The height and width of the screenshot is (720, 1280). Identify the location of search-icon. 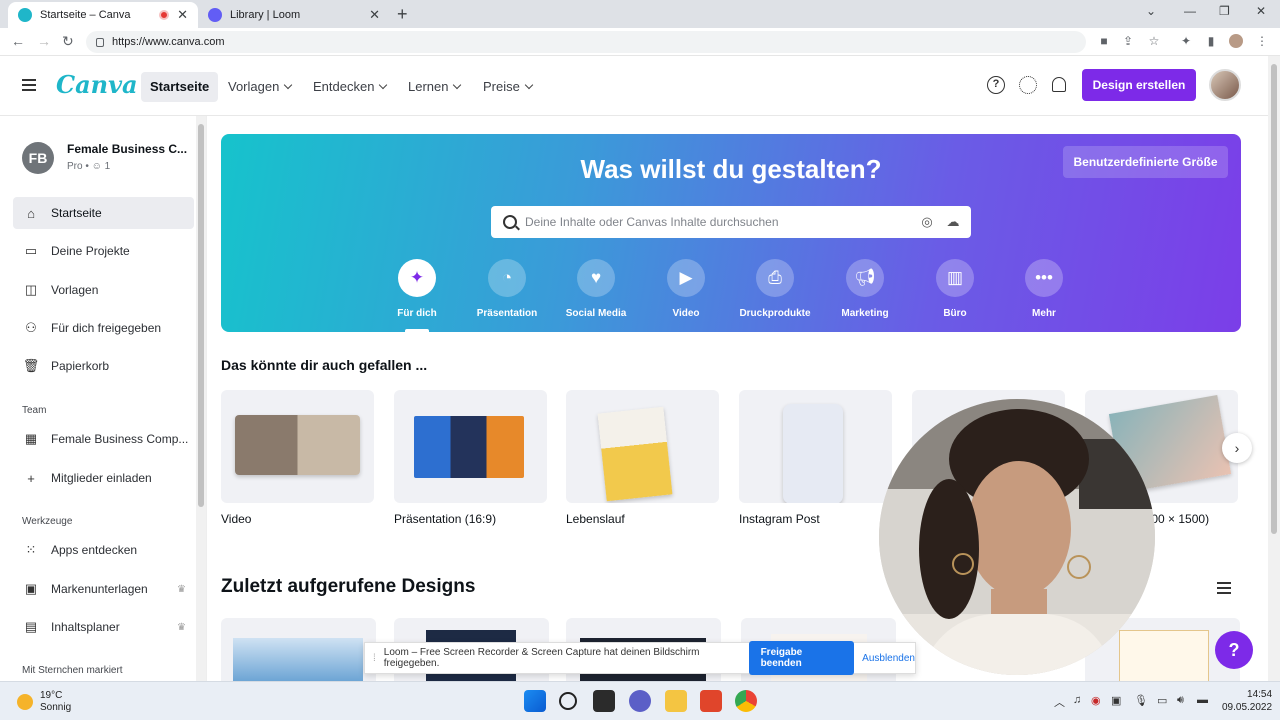
(568, 701).